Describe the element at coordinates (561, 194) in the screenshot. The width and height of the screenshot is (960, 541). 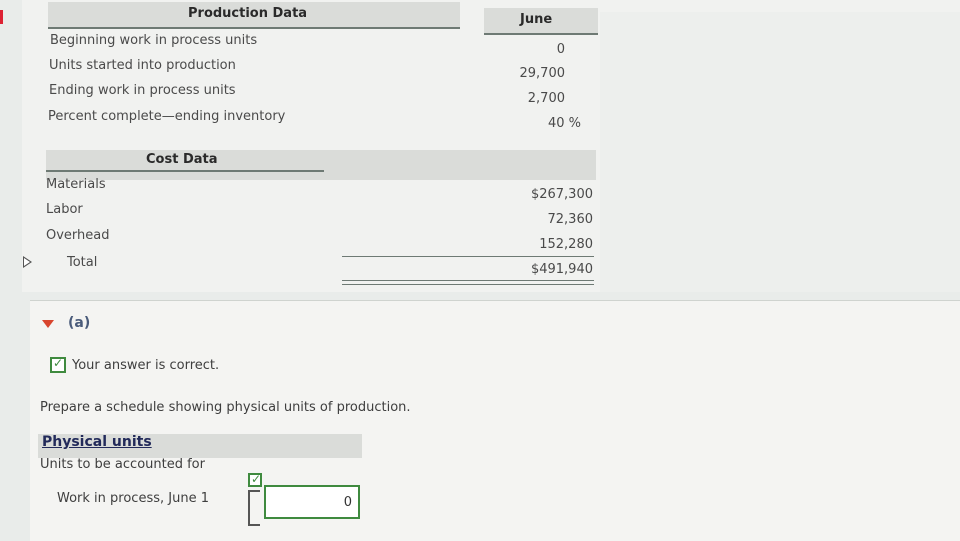
I see `cost-row-value: $267,300` at that location.